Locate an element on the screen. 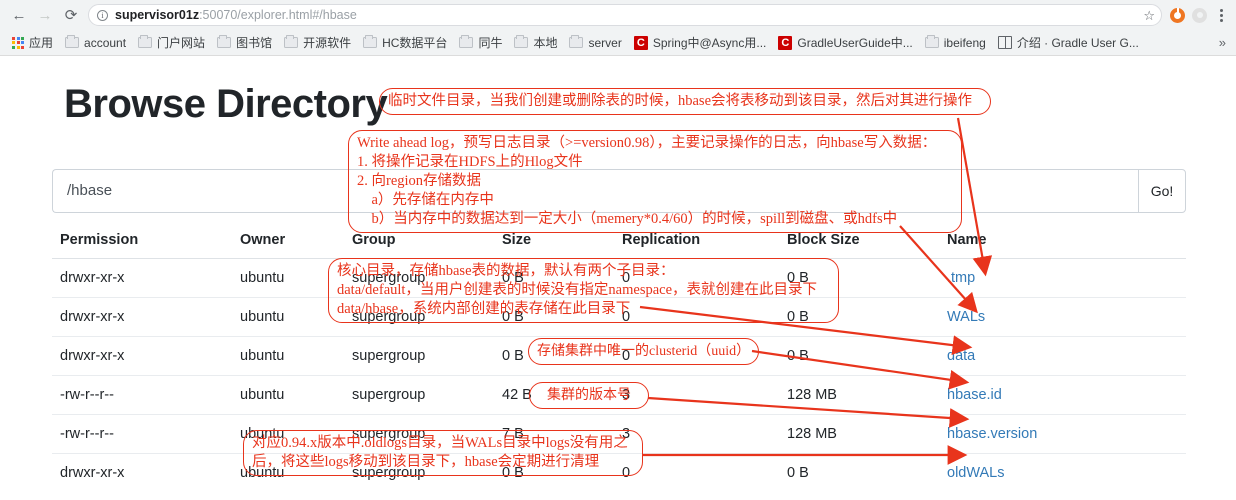 The width and height of the screenshot is (1236, 500). cell-name: data is located at coordinates (1062, 356).